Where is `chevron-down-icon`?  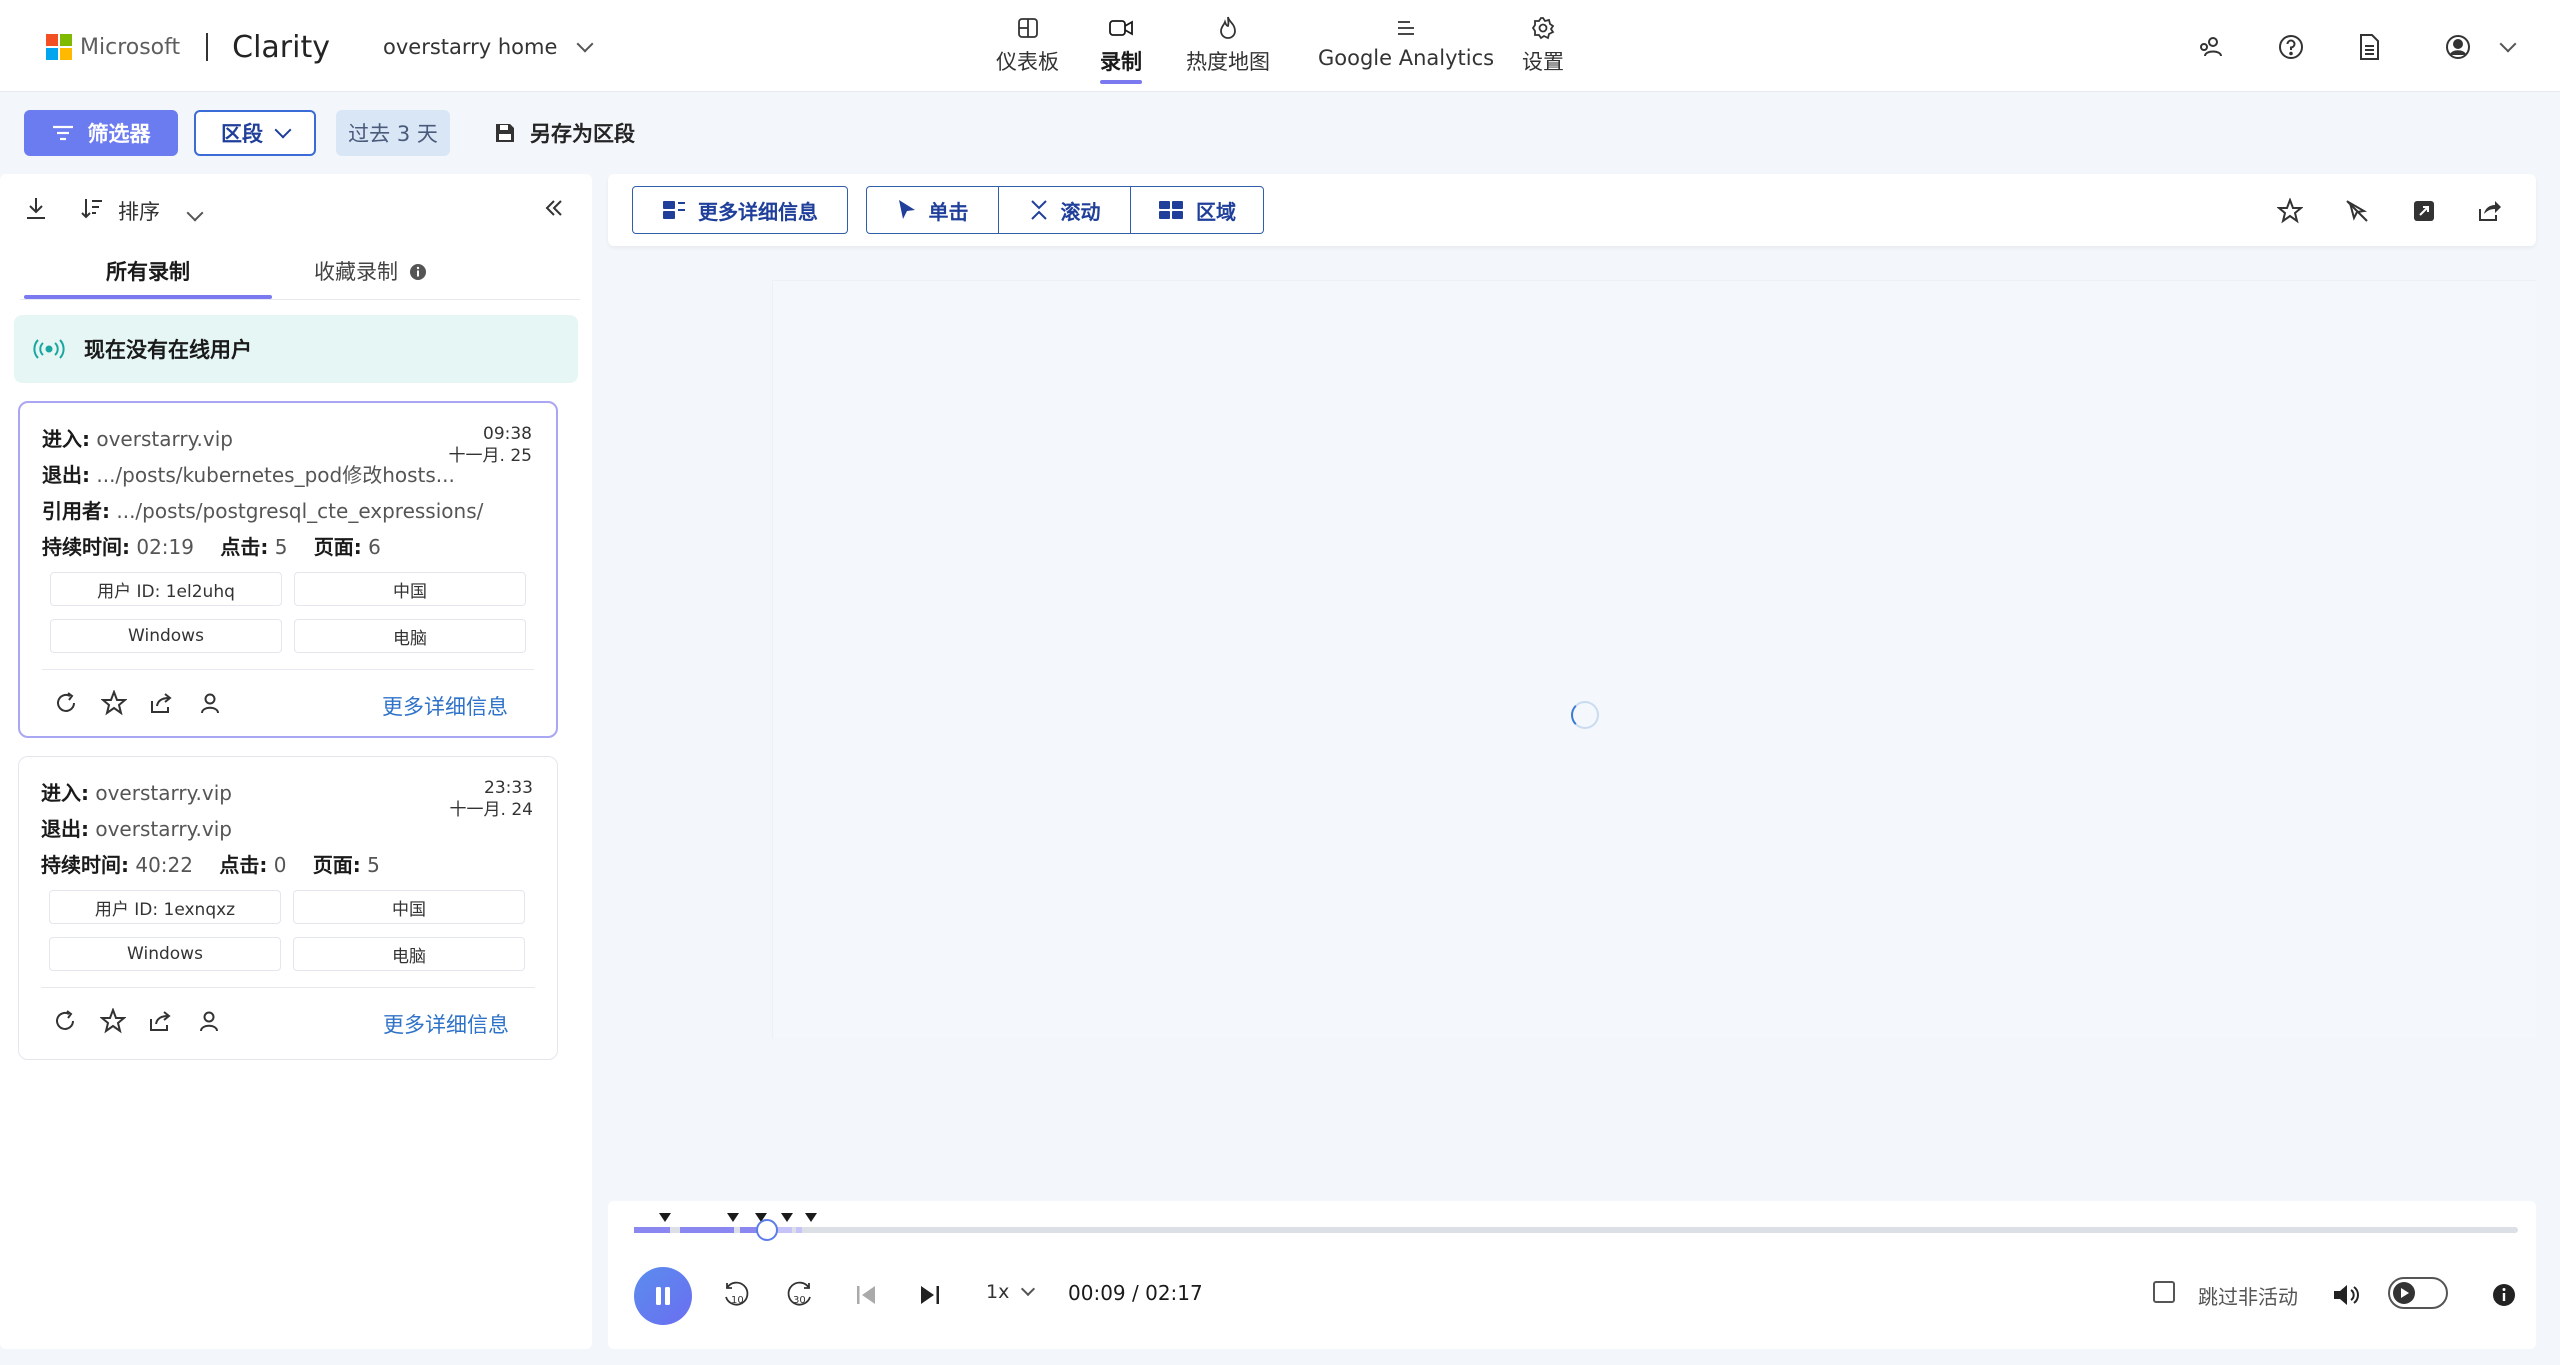
chevron-down-icon is located at coordinates (585, 44).